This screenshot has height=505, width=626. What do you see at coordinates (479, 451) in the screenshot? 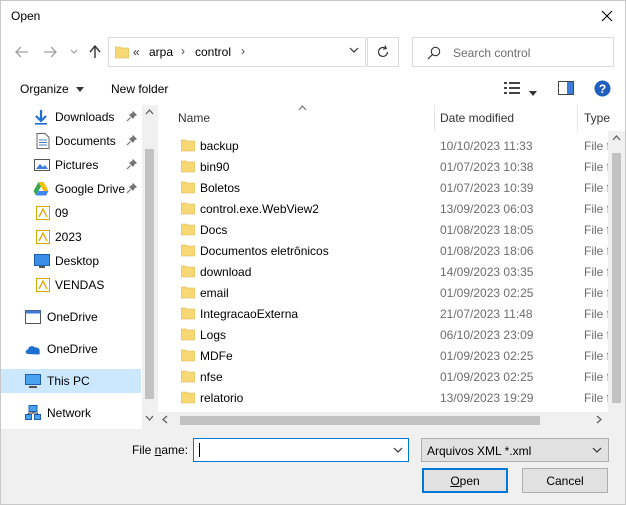
I see `file-type-value: Arquivos XML *.xml` at bounding box center [479, 451].